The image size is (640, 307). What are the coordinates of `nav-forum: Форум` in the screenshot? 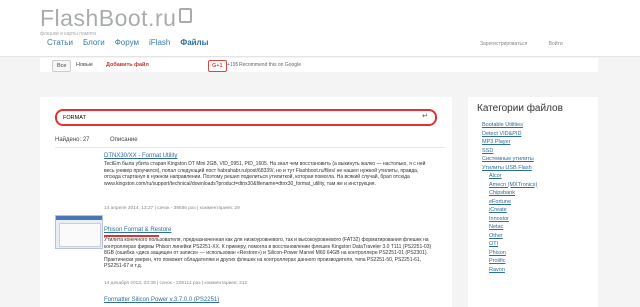 It's located at (127, 42).